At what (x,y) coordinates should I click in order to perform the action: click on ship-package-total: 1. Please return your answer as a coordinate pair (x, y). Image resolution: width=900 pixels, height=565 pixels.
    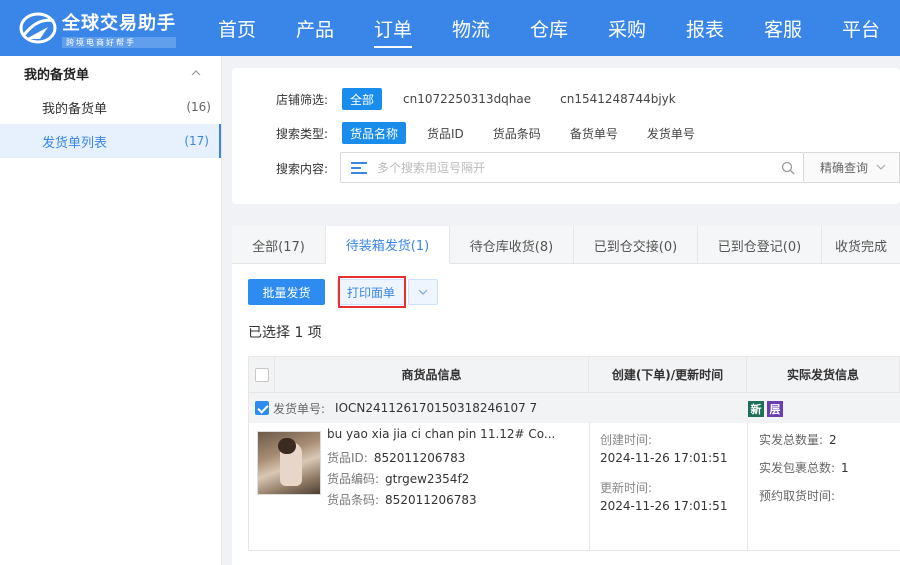
    Looking at the image, I should click on (845, 468).